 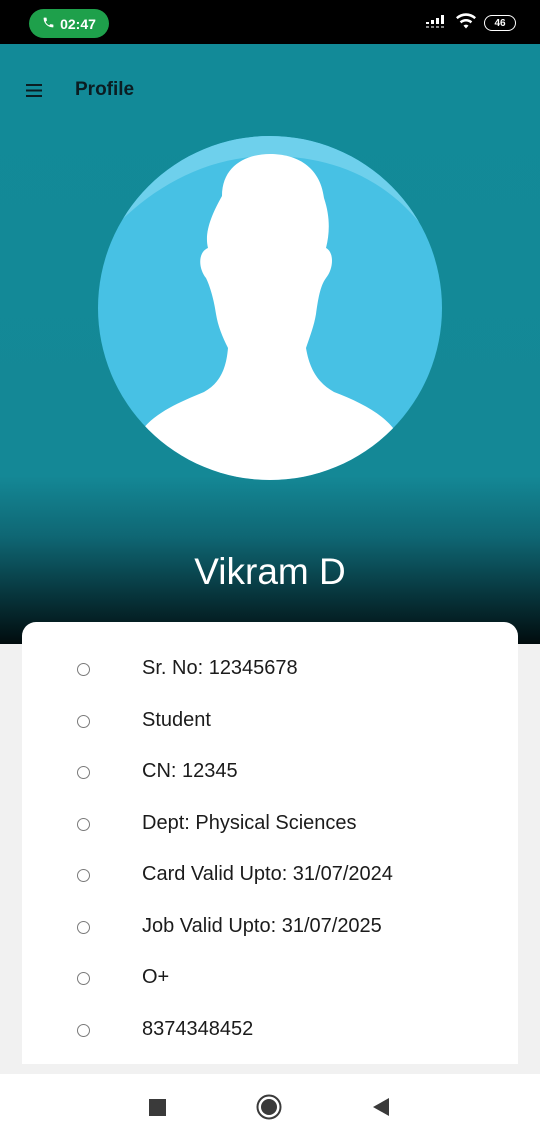 I want to click on battery-level: 46, so click(x=500, y=23).